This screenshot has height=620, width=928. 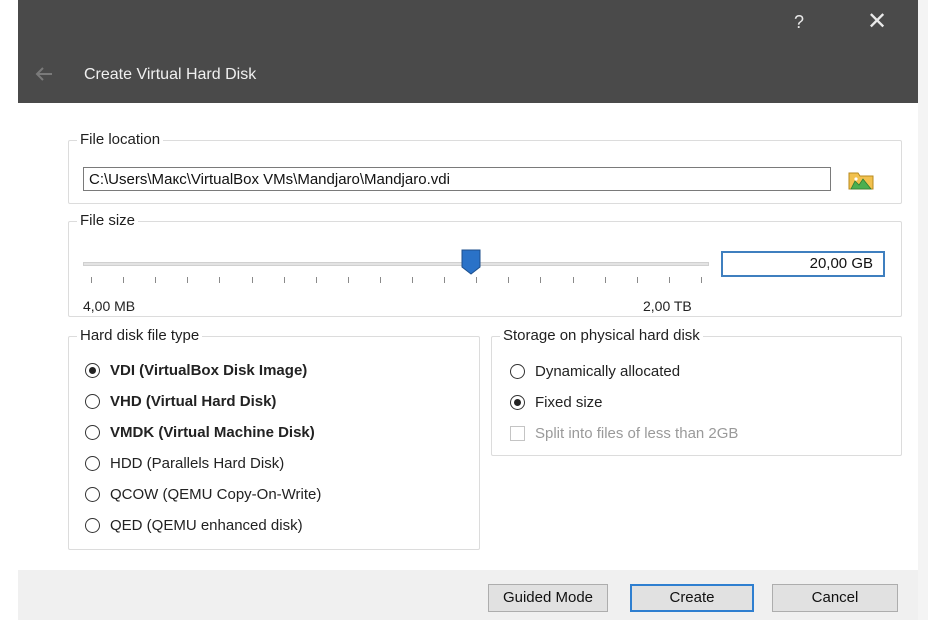 I want to click on file-size-title: File size, so click(x=108, y=220).